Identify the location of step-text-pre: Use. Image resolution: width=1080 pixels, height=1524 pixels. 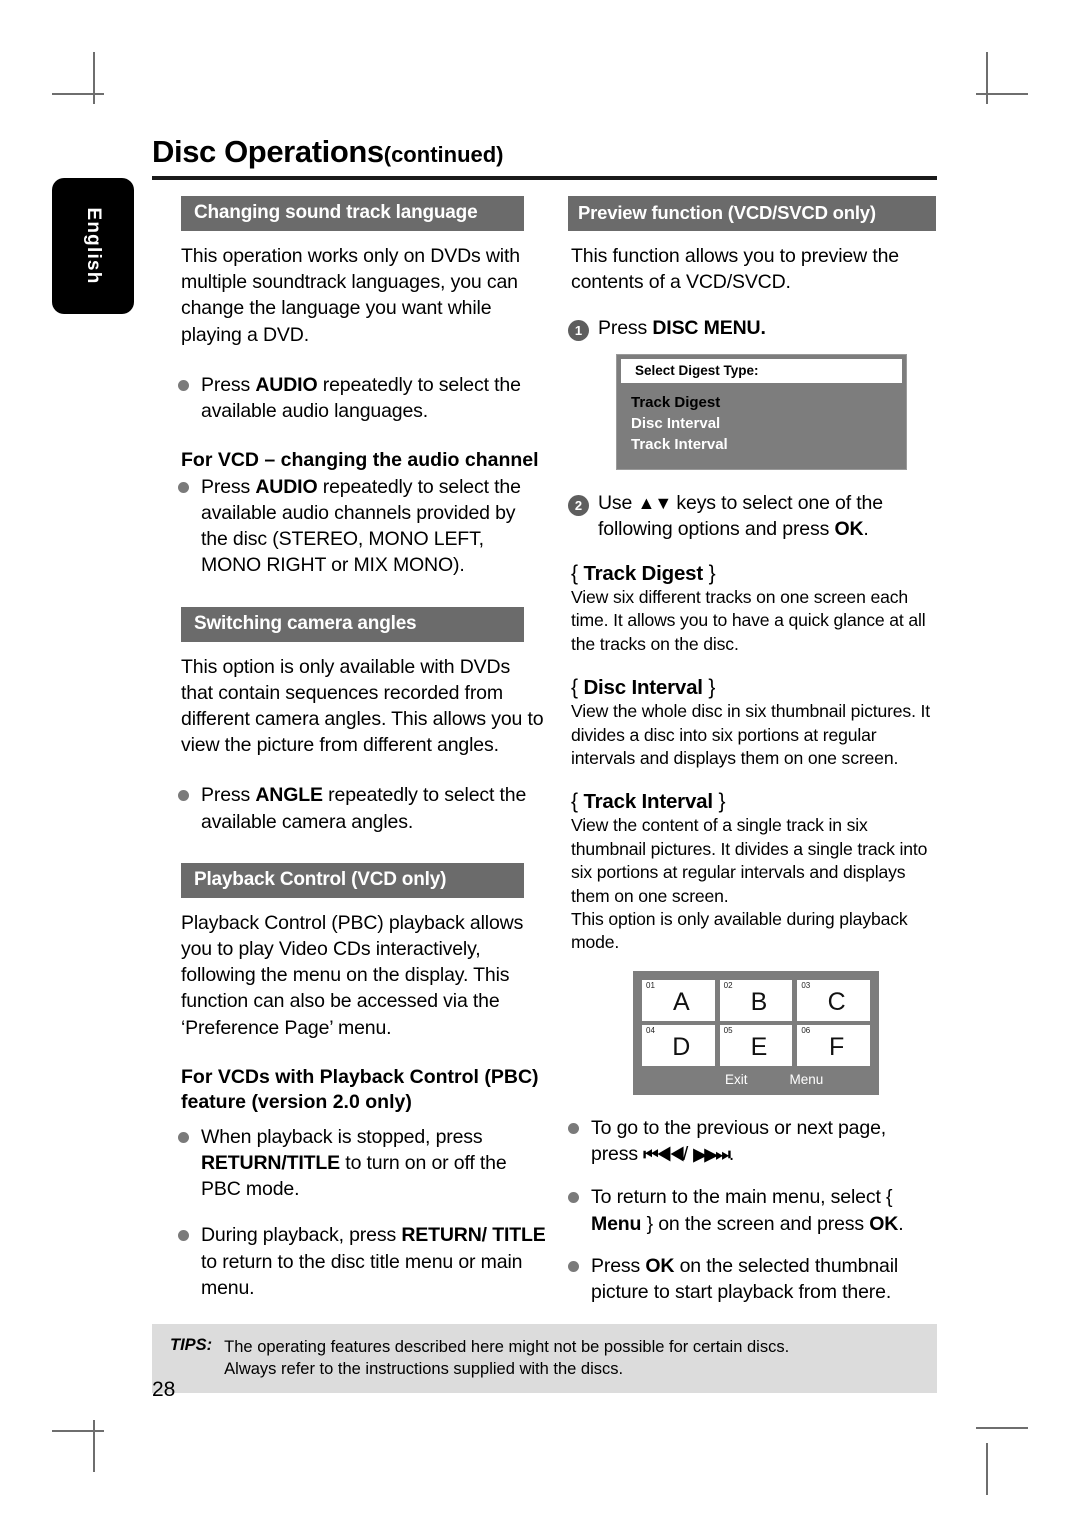
(618, 502).